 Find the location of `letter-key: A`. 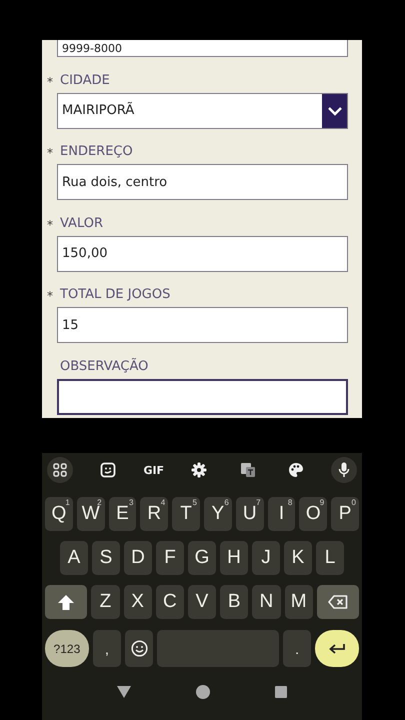

letter-key: A is located at coordinates (74, 558).